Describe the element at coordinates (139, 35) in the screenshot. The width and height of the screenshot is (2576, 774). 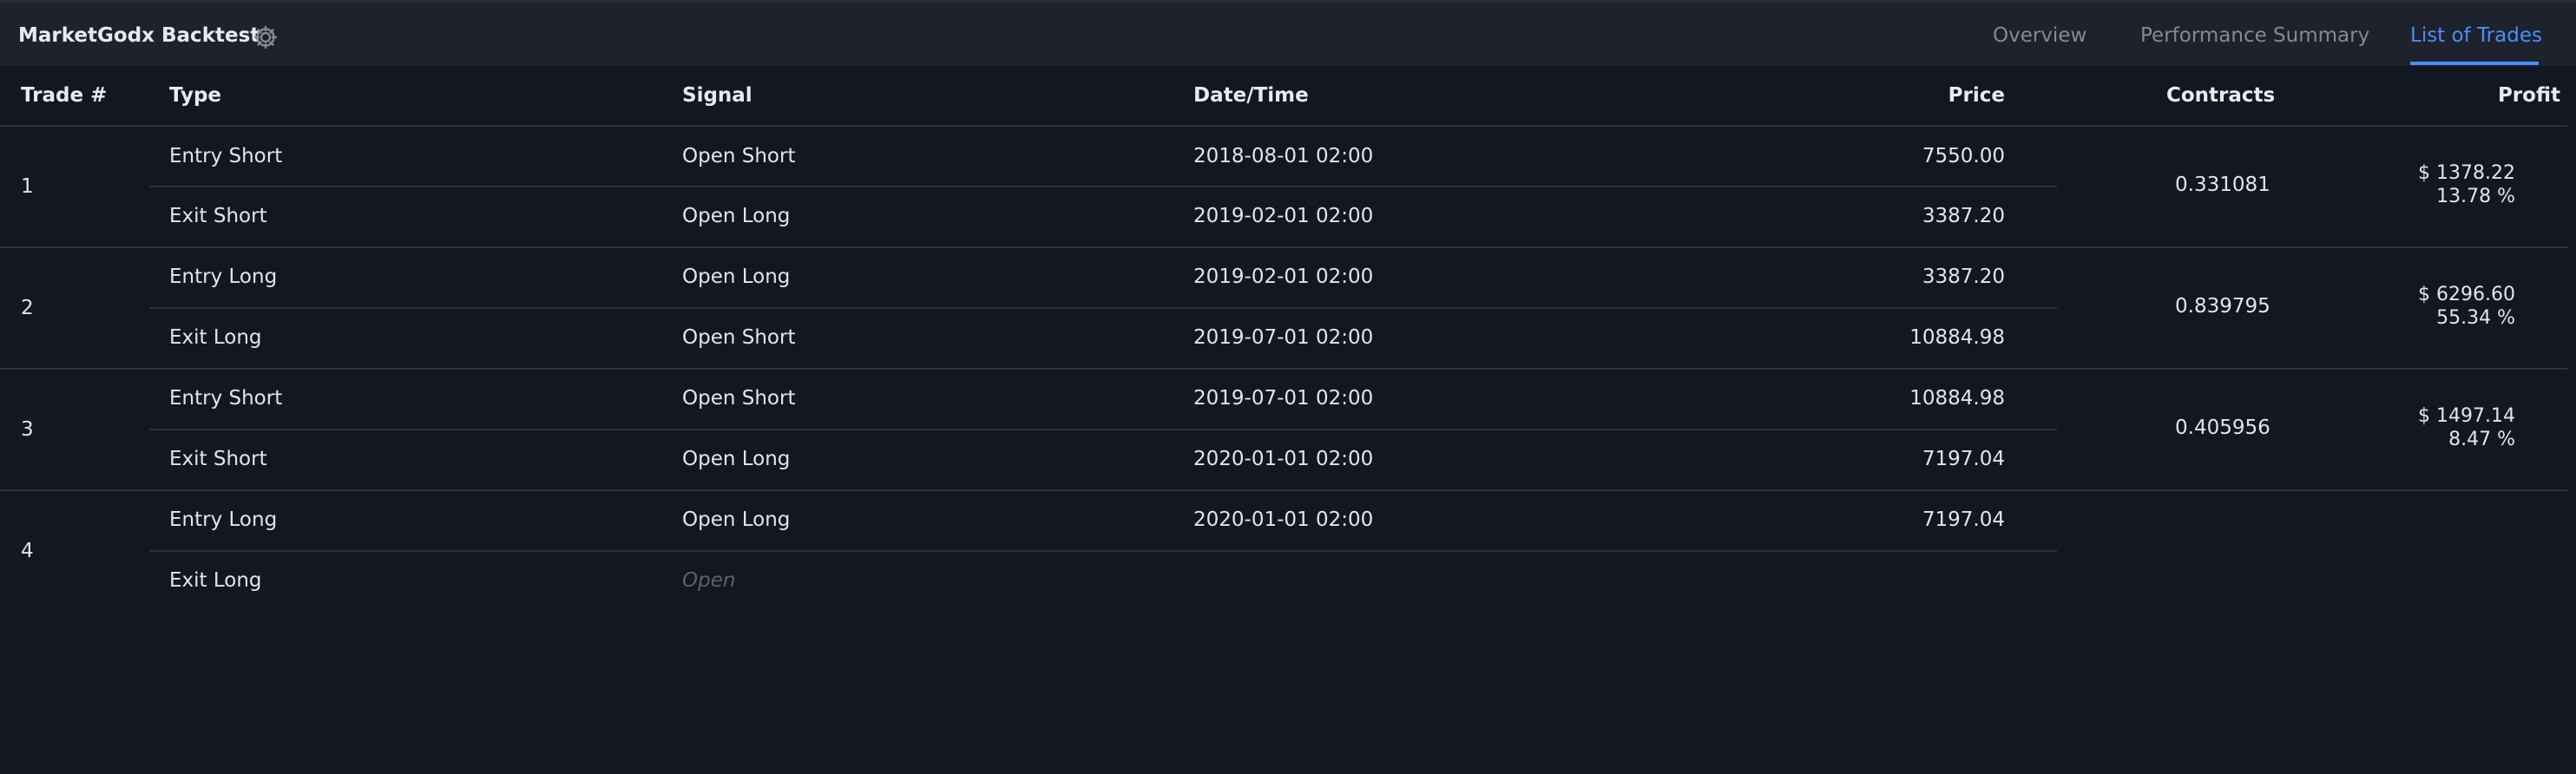
I see `app-title: MarketGodx Backtest` at that location.